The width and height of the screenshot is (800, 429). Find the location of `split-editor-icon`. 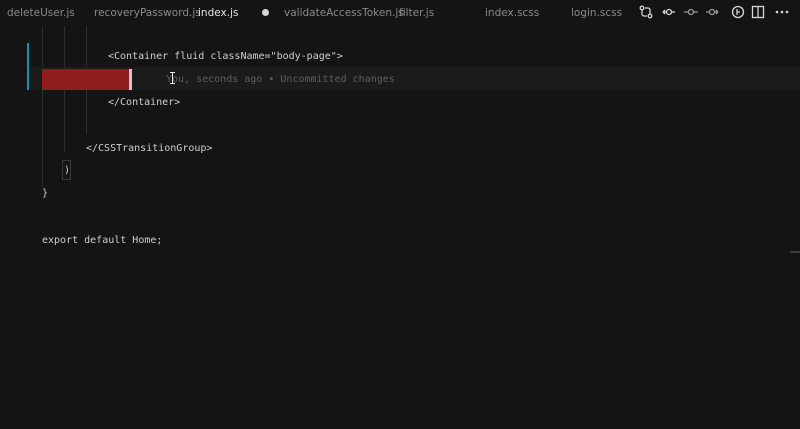

split-editor-icon is located at coordinates (758, 13).